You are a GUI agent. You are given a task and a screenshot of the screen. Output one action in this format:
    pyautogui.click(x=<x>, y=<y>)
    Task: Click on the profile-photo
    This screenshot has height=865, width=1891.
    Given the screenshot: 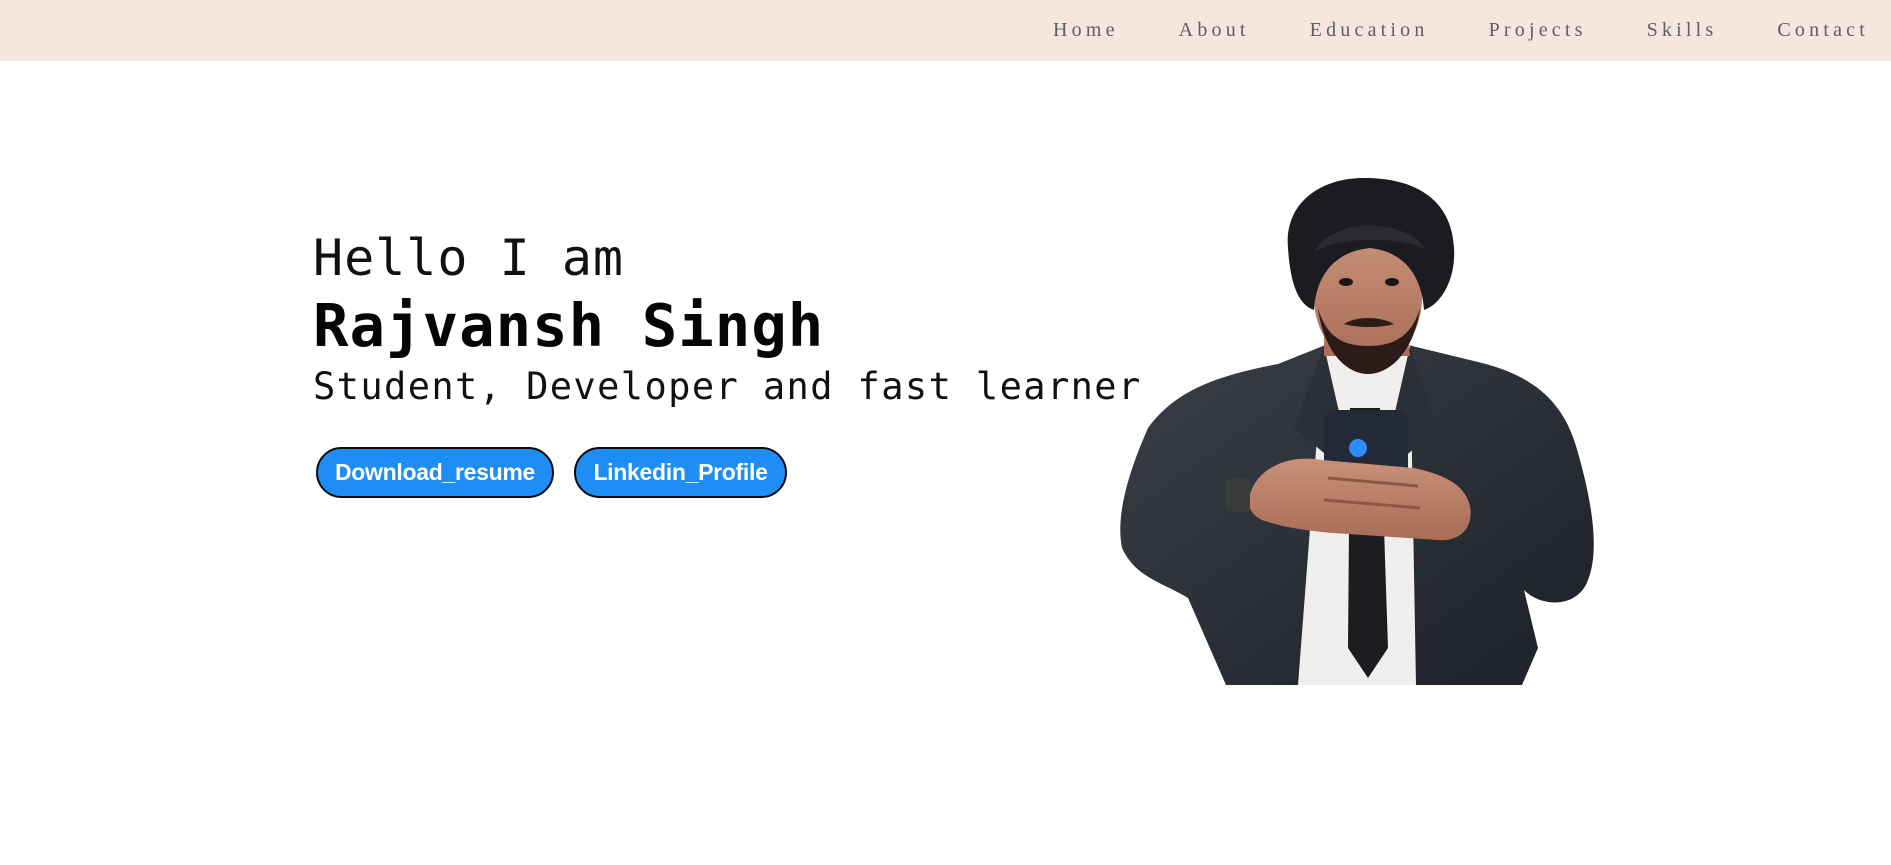 What is the action you would take?
    pyautogui.click(x=1357, y=431)
    